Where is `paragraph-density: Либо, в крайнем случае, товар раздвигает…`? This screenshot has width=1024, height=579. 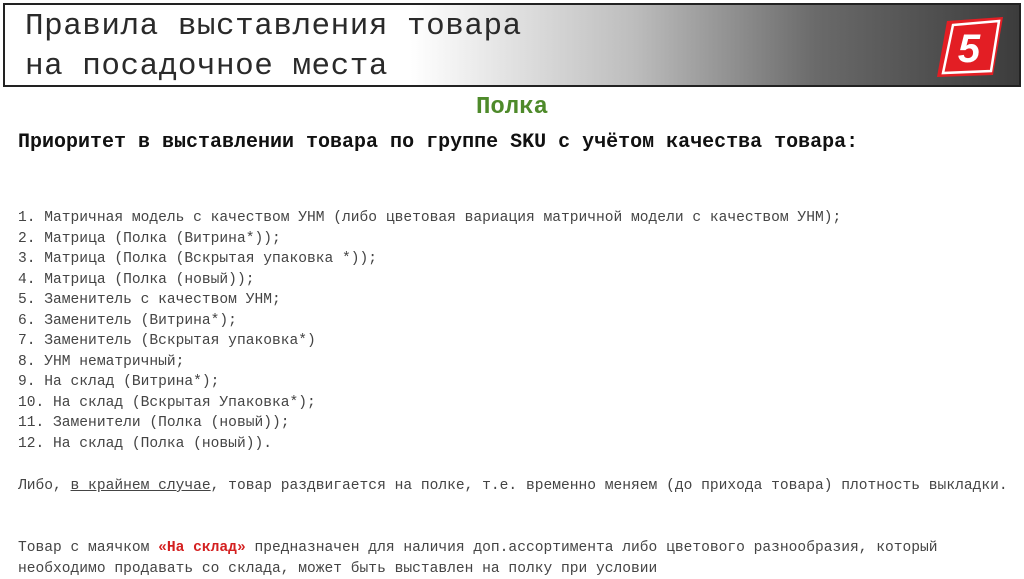 paragraph-density: Либо, в крайнем случае, товар раздвигает… is located at coordinates (513, 486).